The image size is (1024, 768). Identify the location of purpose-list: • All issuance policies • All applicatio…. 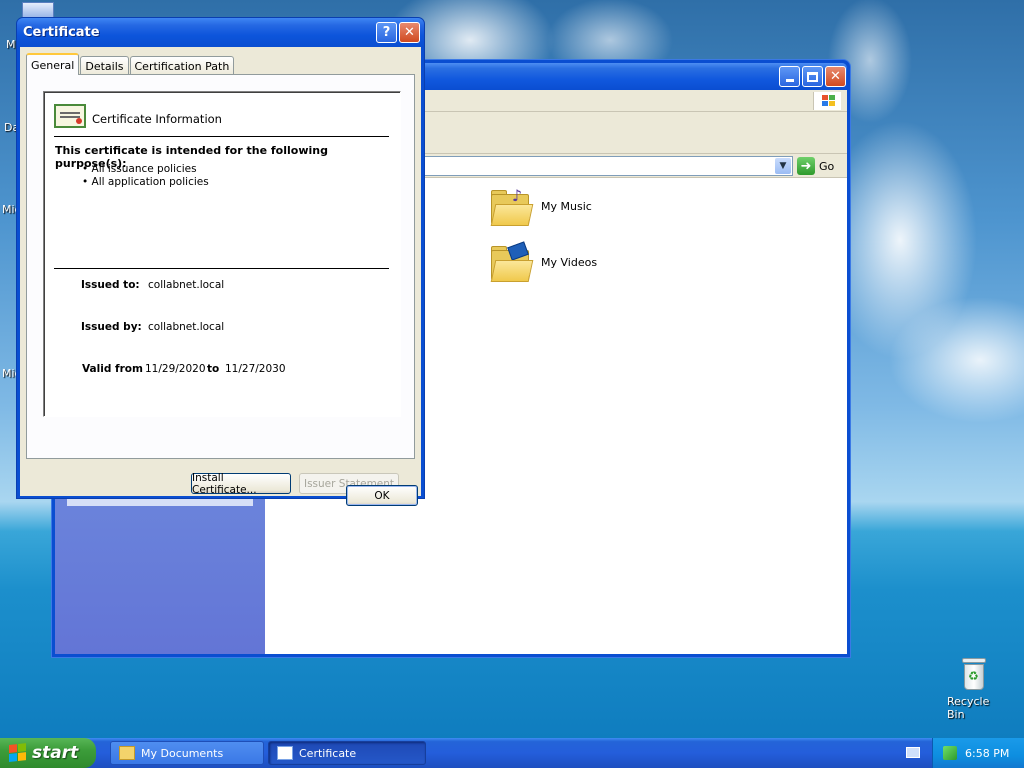
(145, 176).